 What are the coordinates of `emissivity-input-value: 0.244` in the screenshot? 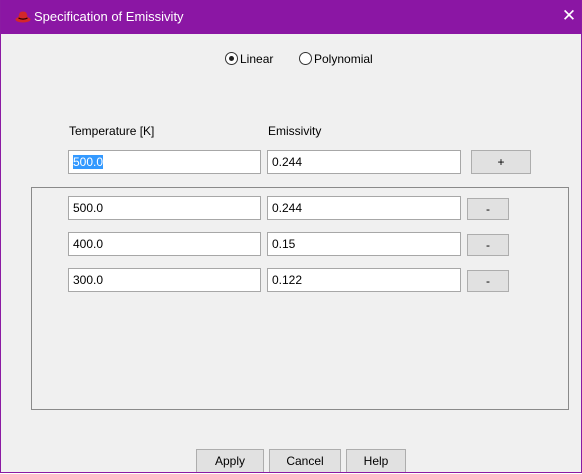 It's located at (287, 162).